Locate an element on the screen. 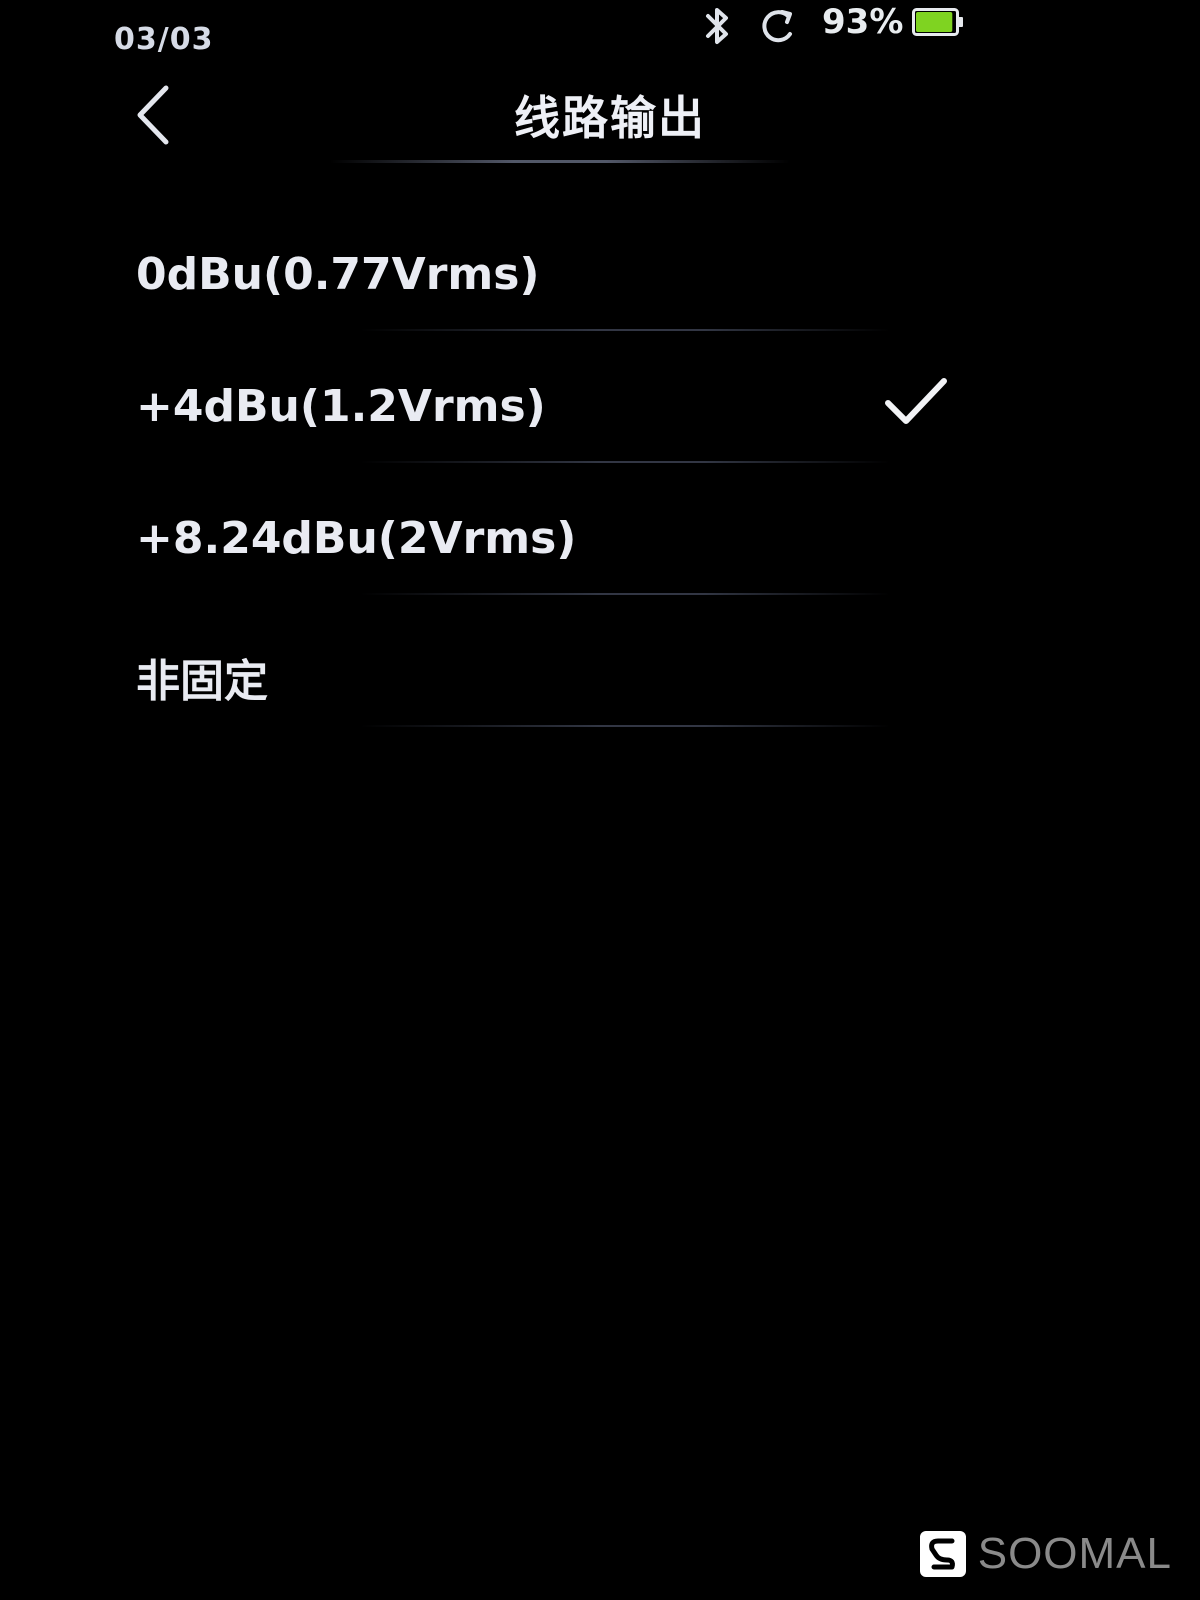 The image size is (1200, 1600). status-bar: 03/03 93% is located at coordinates (600, 30).